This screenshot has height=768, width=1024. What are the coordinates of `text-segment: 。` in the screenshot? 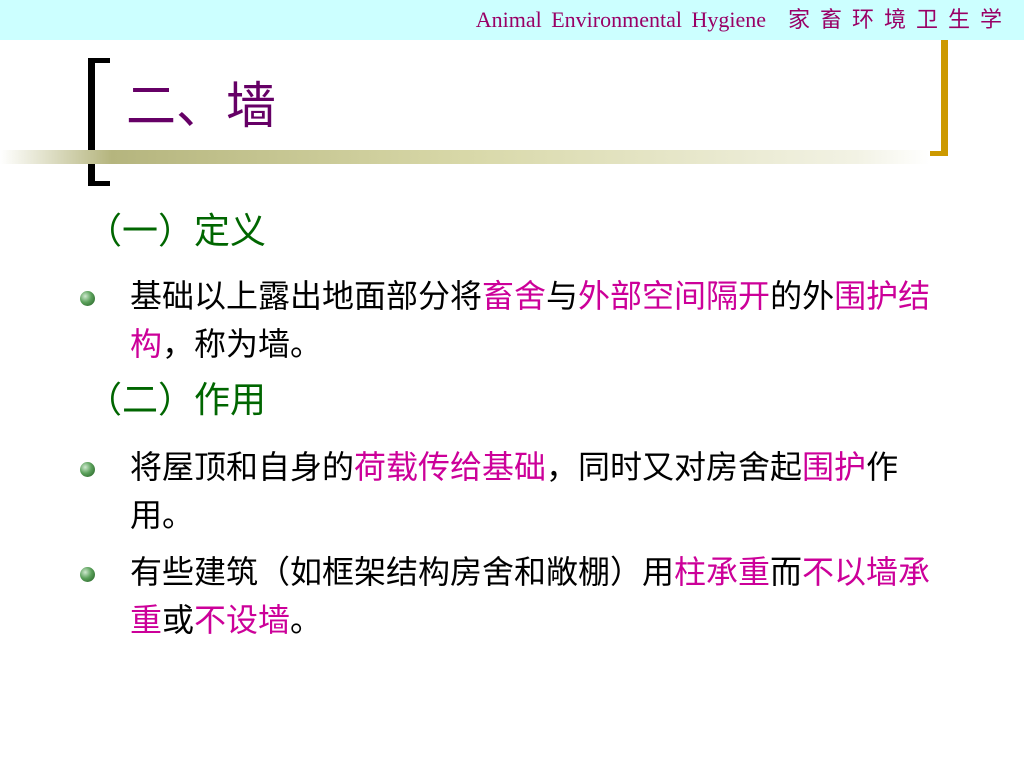 It's located at (306, 620).